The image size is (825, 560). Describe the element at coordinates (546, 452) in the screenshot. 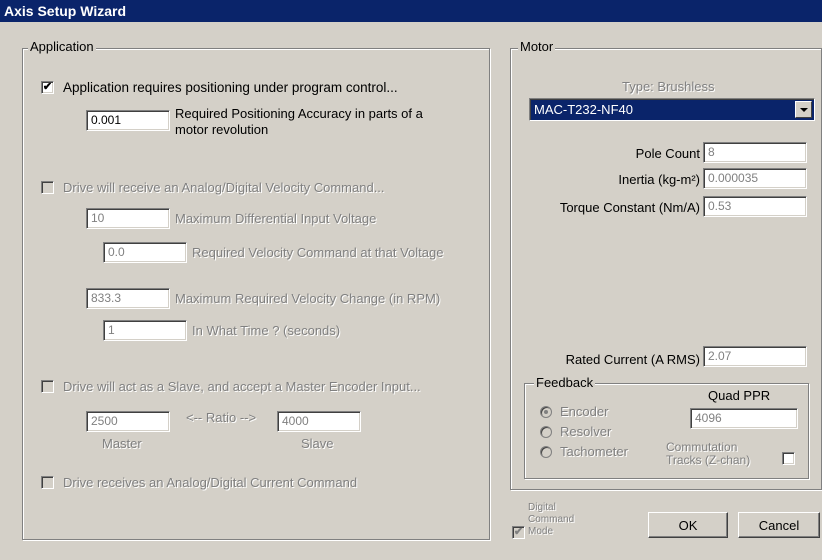

I see `tachometer-radio` at that location.